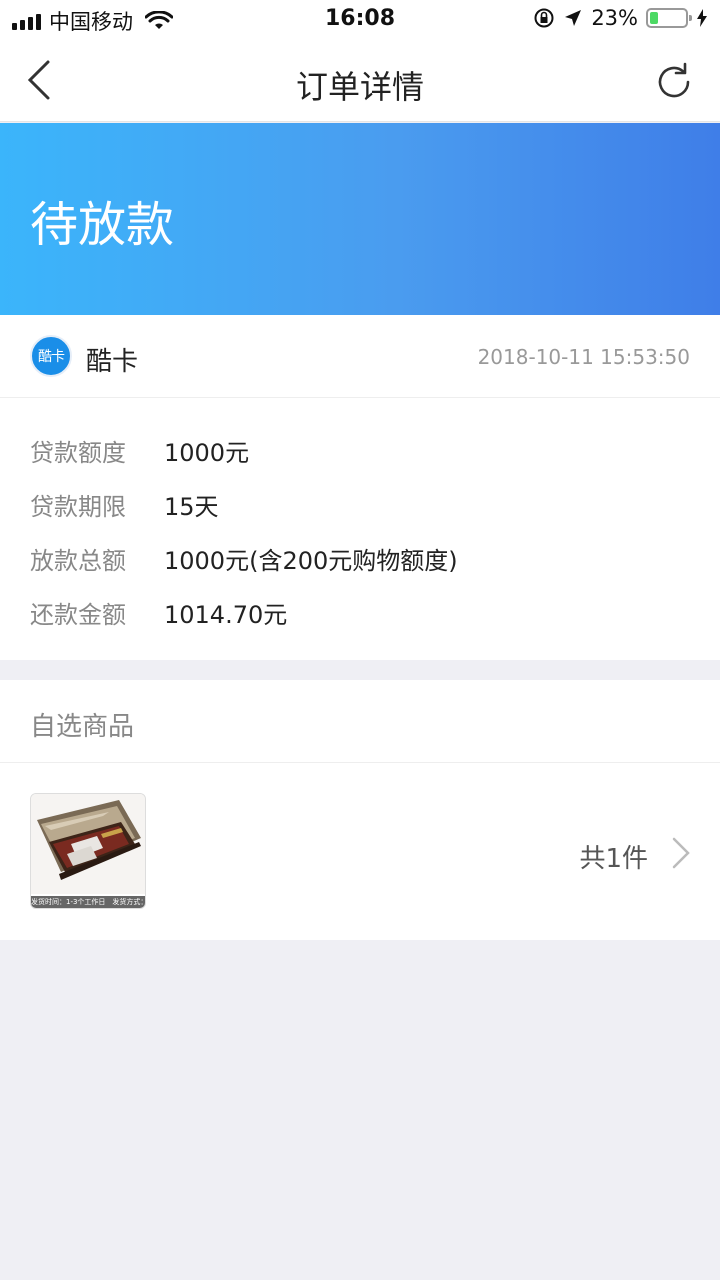 This screenshot has width=720, height=1280. I want to click on goods-section-title: 自选商品, so click(82, 727).